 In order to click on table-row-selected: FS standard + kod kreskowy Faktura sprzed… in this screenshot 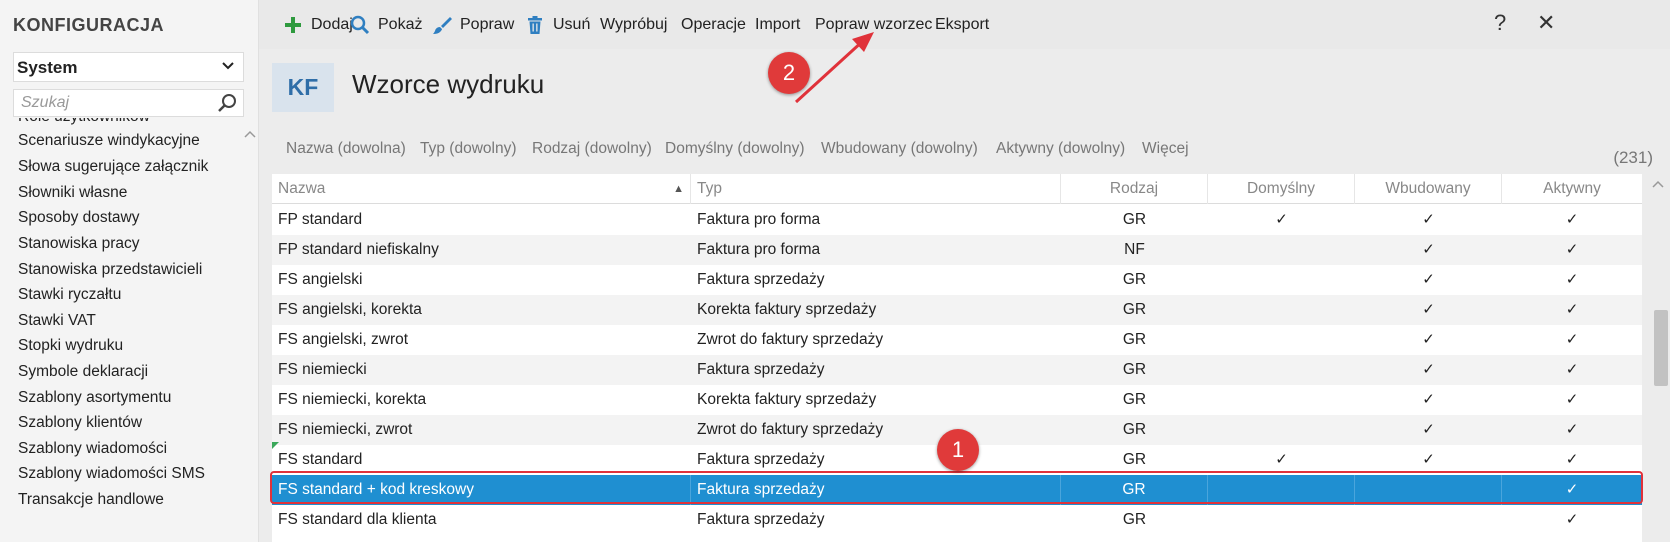, I will do `click(957, 490)`.